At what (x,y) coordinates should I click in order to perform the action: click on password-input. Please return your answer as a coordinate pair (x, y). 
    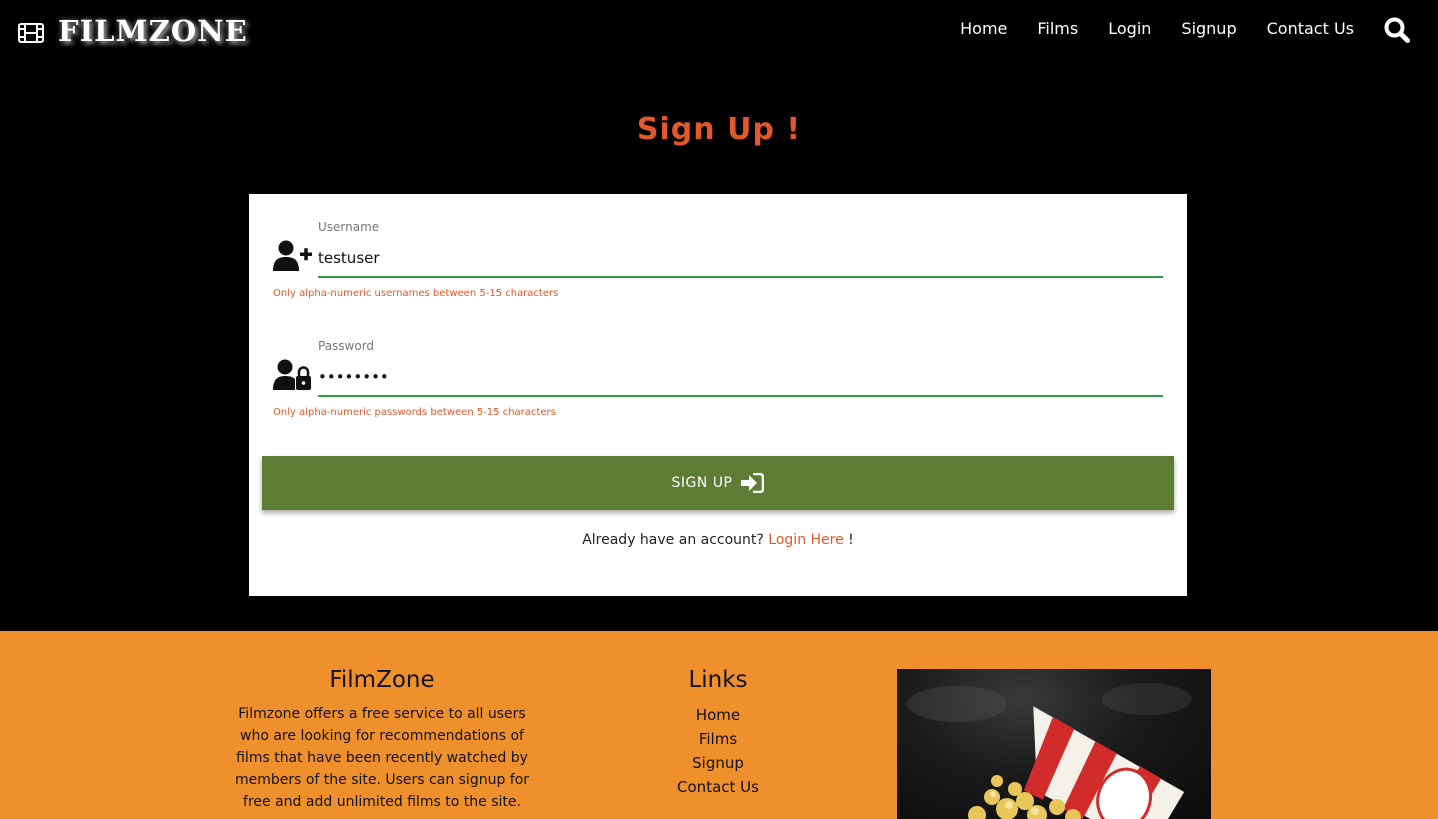
    Looking at the image, I should click on (740, 378).